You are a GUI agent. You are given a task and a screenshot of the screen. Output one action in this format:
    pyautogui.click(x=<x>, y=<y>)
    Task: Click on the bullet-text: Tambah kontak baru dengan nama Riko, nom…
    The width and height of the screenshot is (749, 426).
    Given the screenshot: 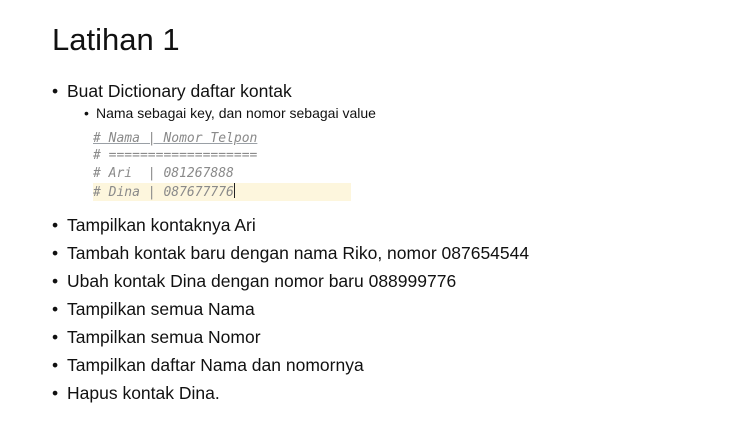 What is the action you would take?
    pyautogui.click(x=298, y=253)
    